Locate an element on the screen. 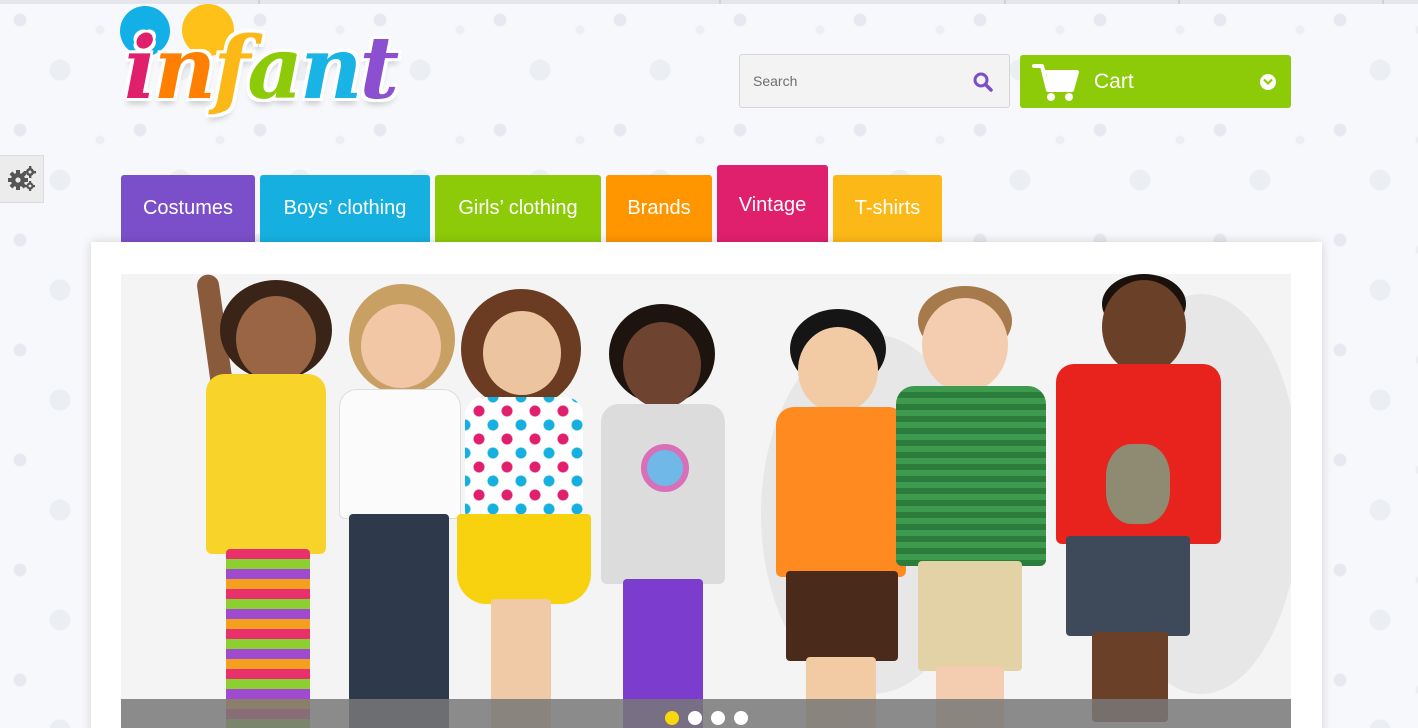 This screenshot has width=1418, height=728. search-icon is located at coordinates (983, 82).